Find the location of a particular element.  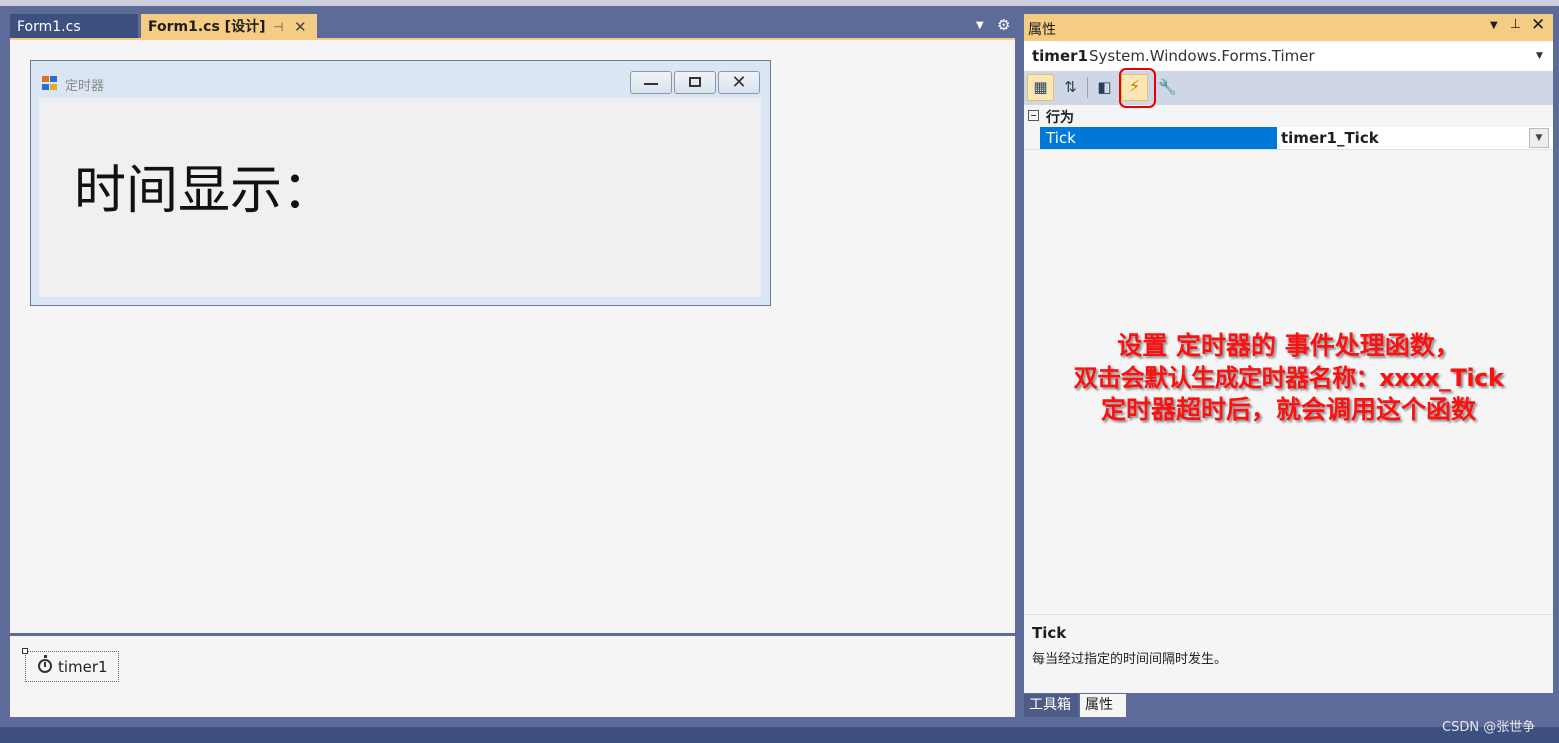

categorized-button: ▦ is located at coordinates (1040, 87).